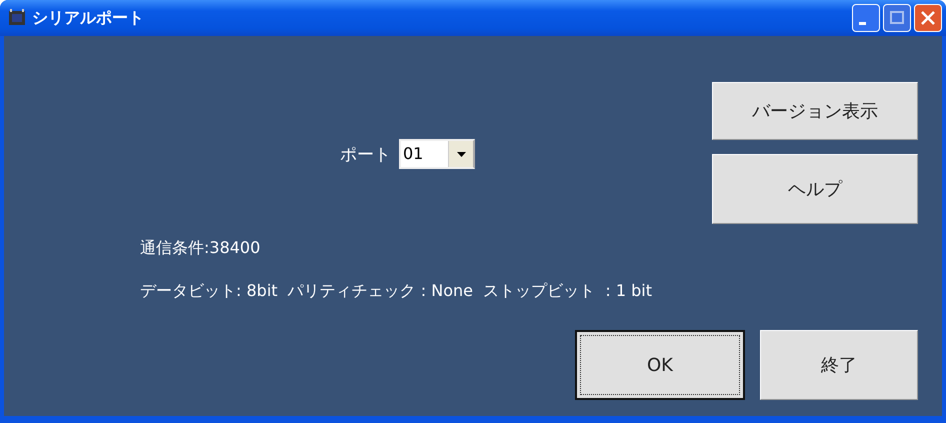 The image size is (946, 423). What do you see at coordinates (461, 154) in the screenshot?
I see `dropdown-arrow-icon` at bounding box center [461, 154].